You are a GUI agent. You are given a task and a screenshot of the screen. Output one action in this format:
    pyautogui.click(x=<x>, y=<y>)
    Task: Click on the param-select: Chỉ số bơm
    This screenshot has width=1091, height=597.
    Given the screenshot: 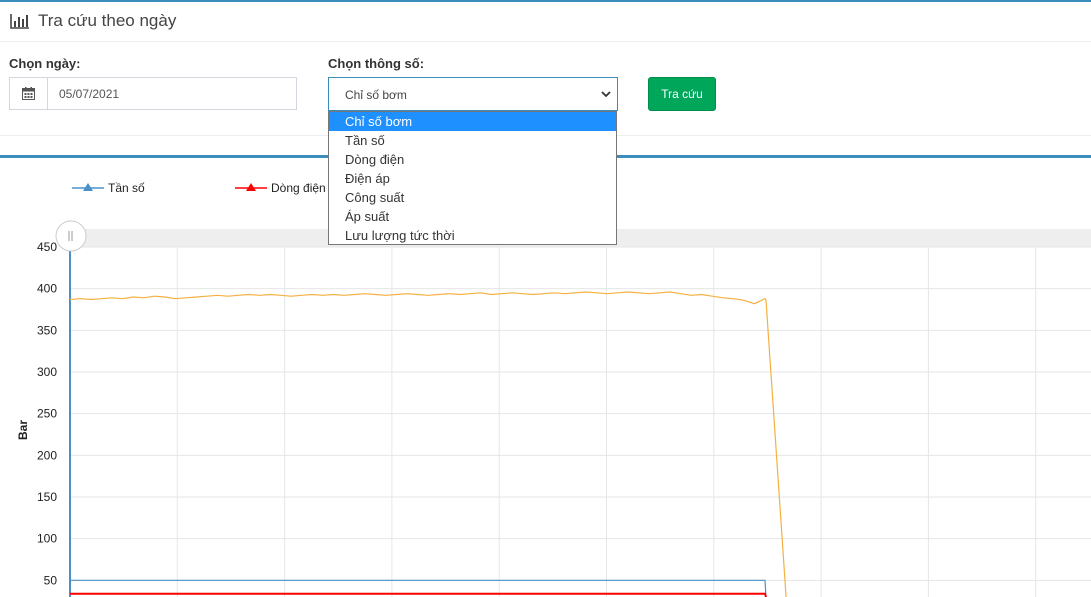 What is the action you would take?
    pyautogui.click(x=473, y=94)
    